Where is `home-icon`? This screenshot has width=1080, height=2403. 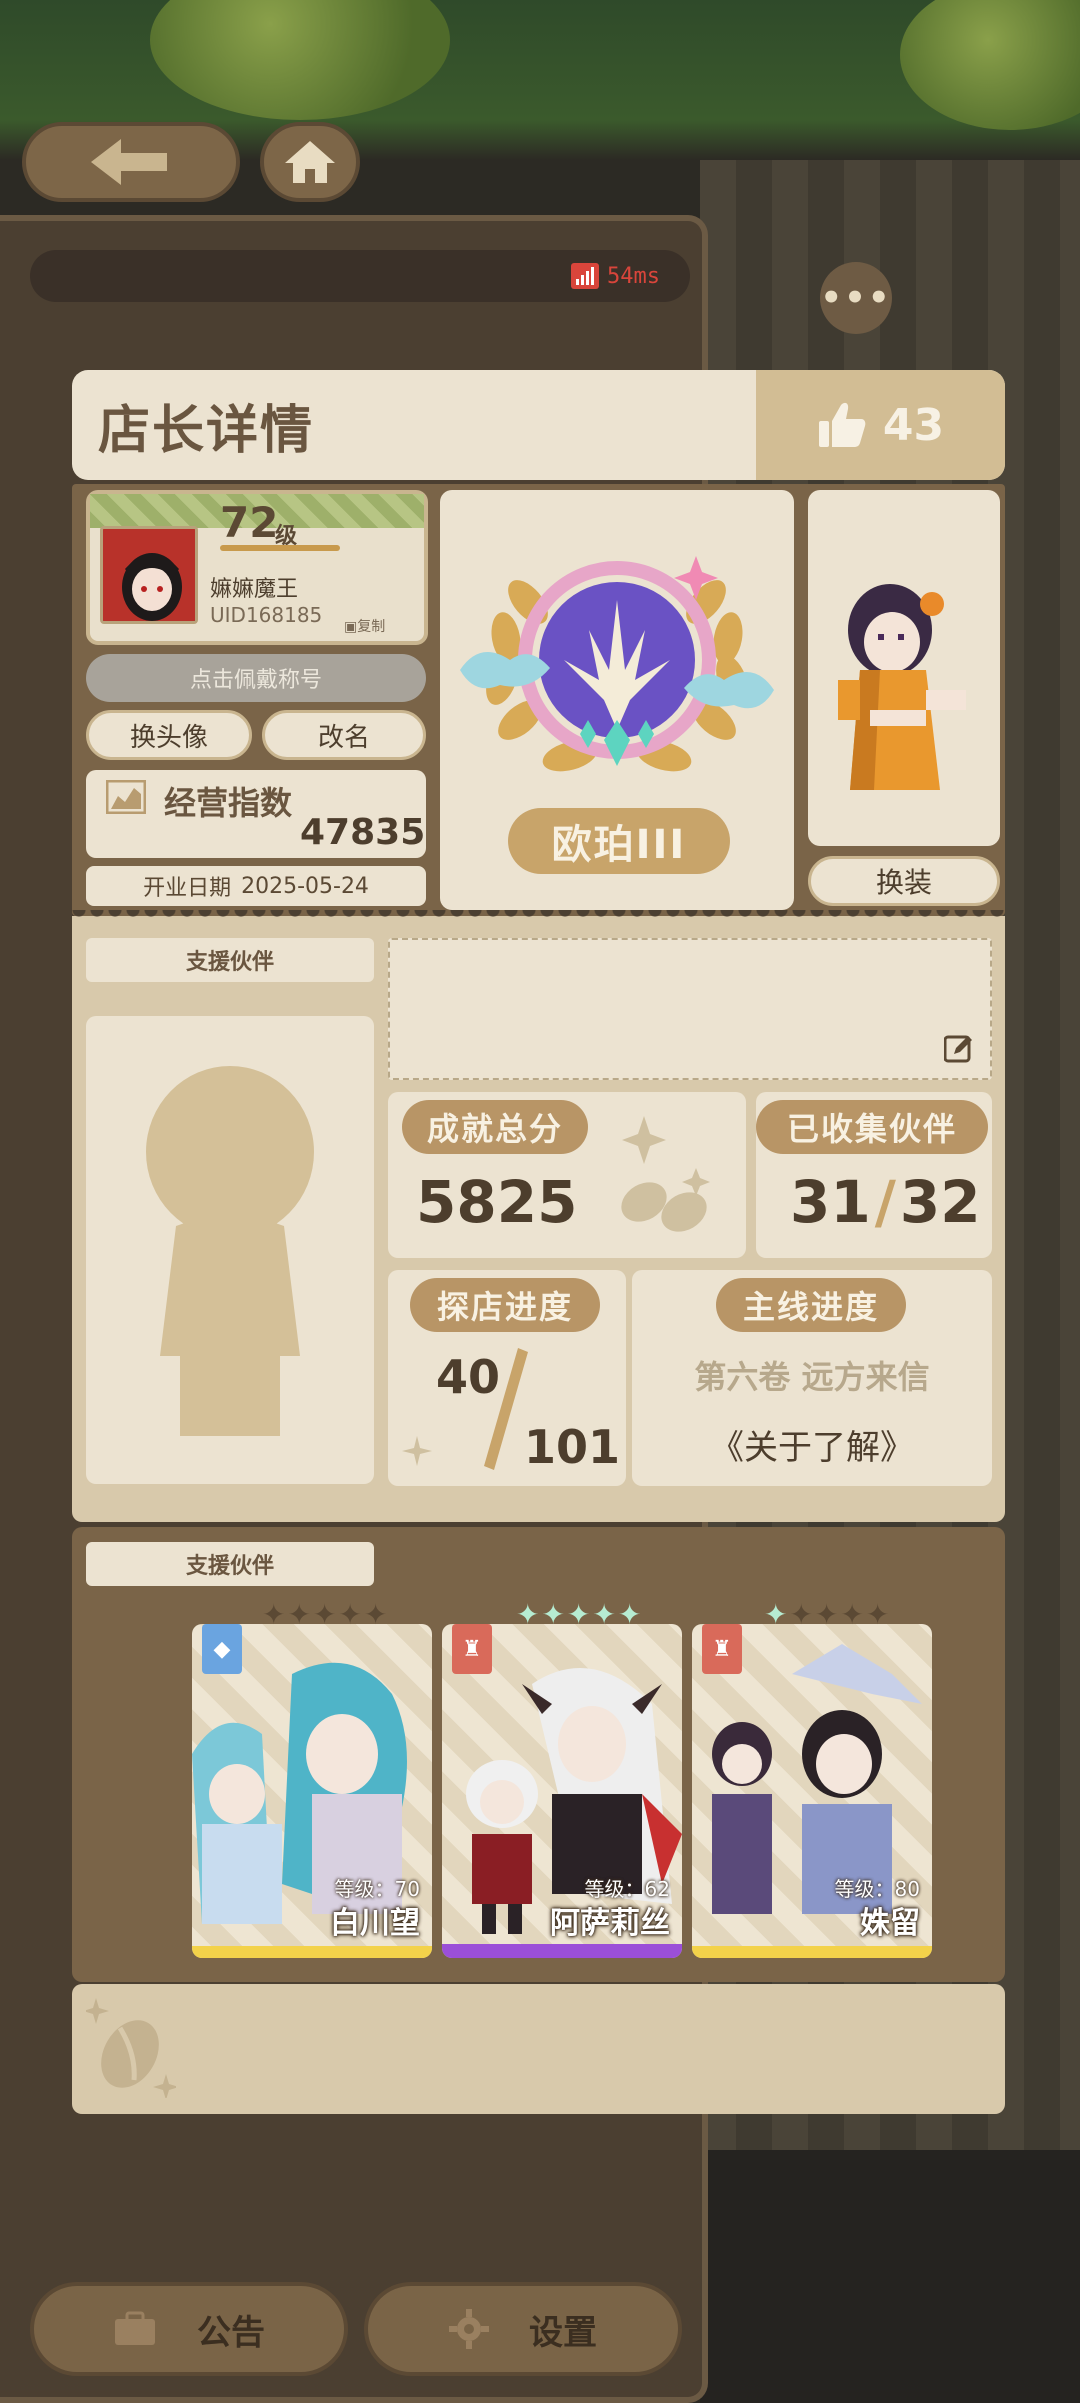 home-icon is located at coordinates (310, 162).